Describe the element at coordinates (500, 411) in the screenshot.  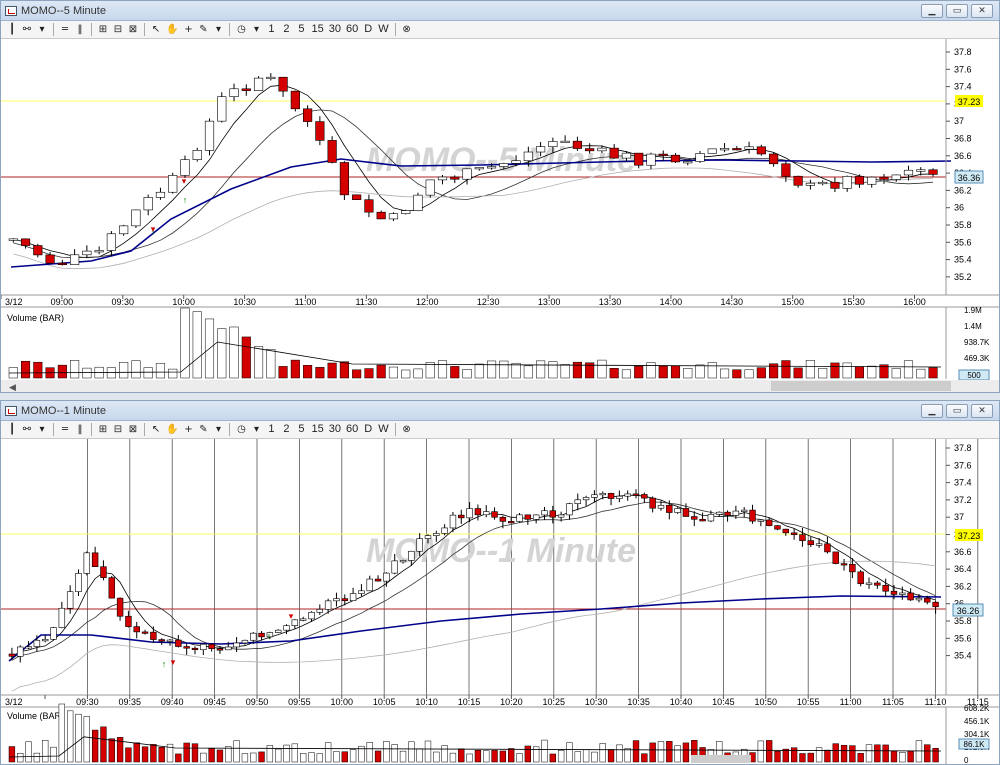
I see `title-bar-1-minute: MOMO--1 Minute ▁ ▭ ✕` at that location.